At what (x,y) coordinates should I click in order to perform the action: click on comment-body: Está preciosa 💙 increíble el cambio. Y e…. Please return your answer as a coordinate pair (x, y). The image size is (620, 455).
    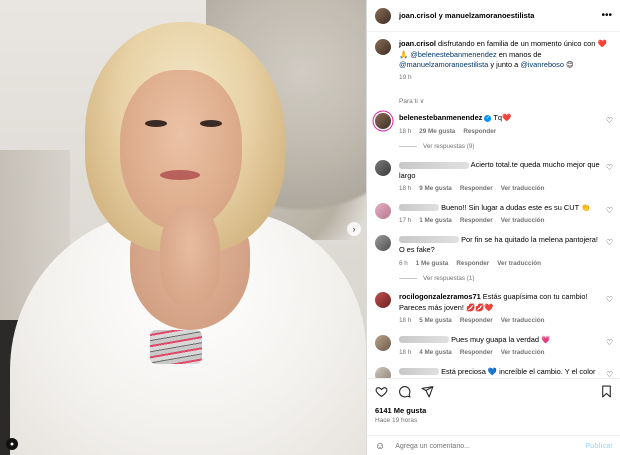
    Looking at the image, I should click on (501, 372).